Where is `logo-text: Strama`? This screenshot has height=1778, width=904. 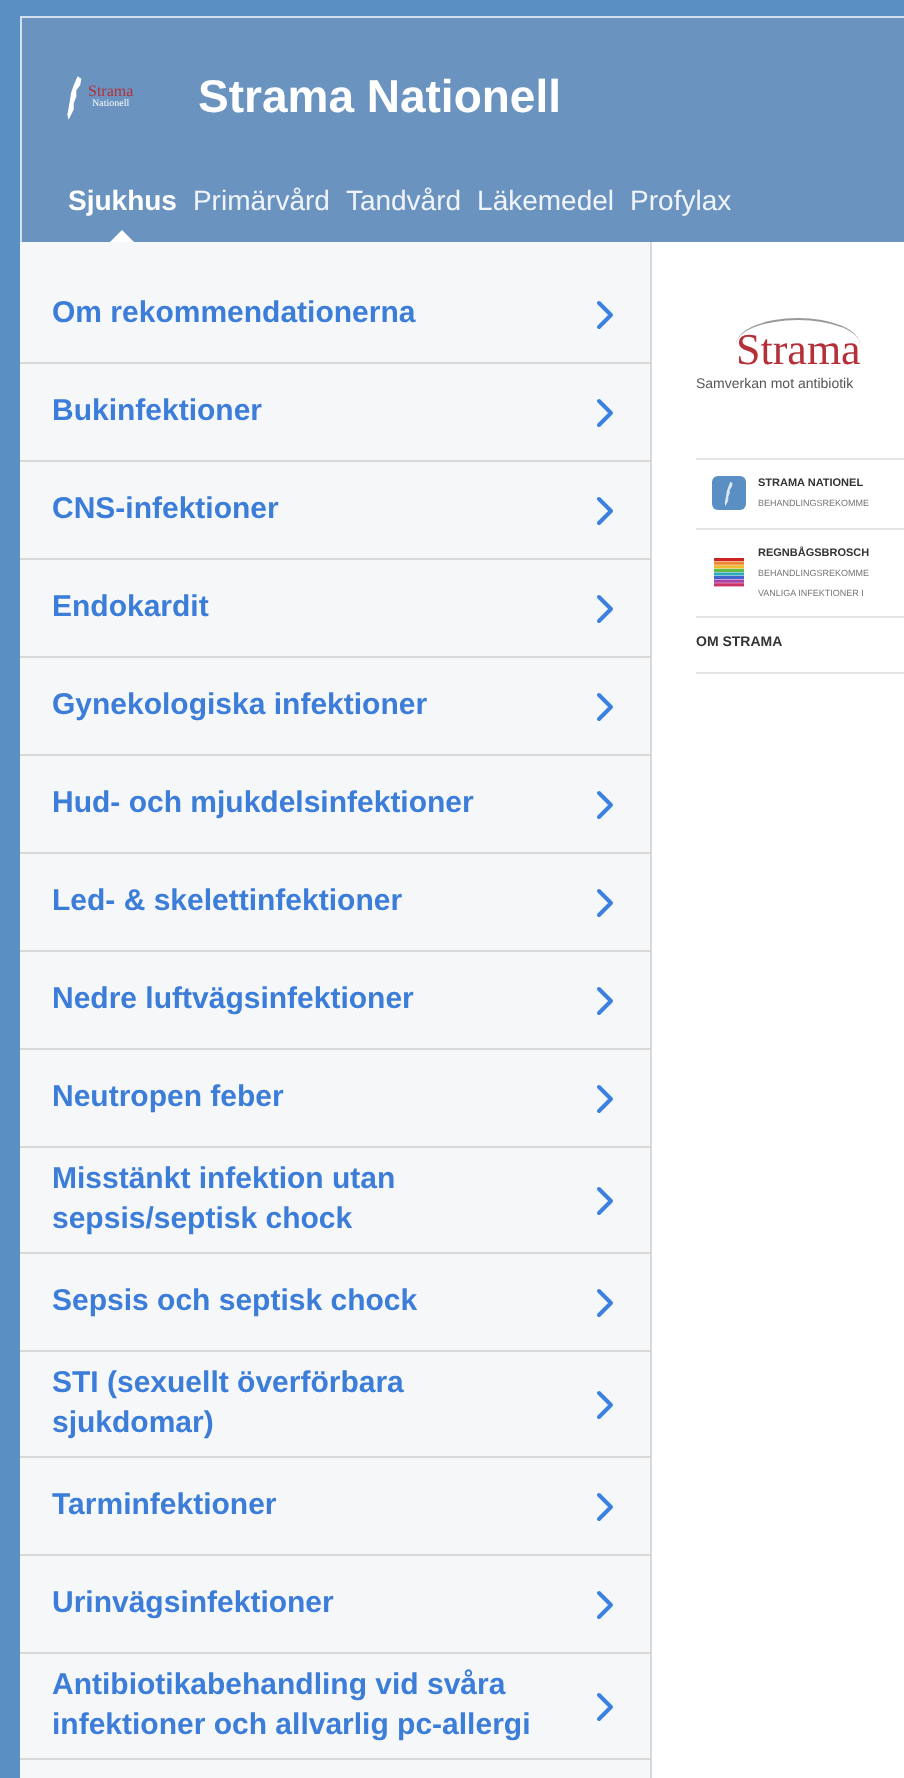 logo-text: Strama is located at coordinates (111, 92).